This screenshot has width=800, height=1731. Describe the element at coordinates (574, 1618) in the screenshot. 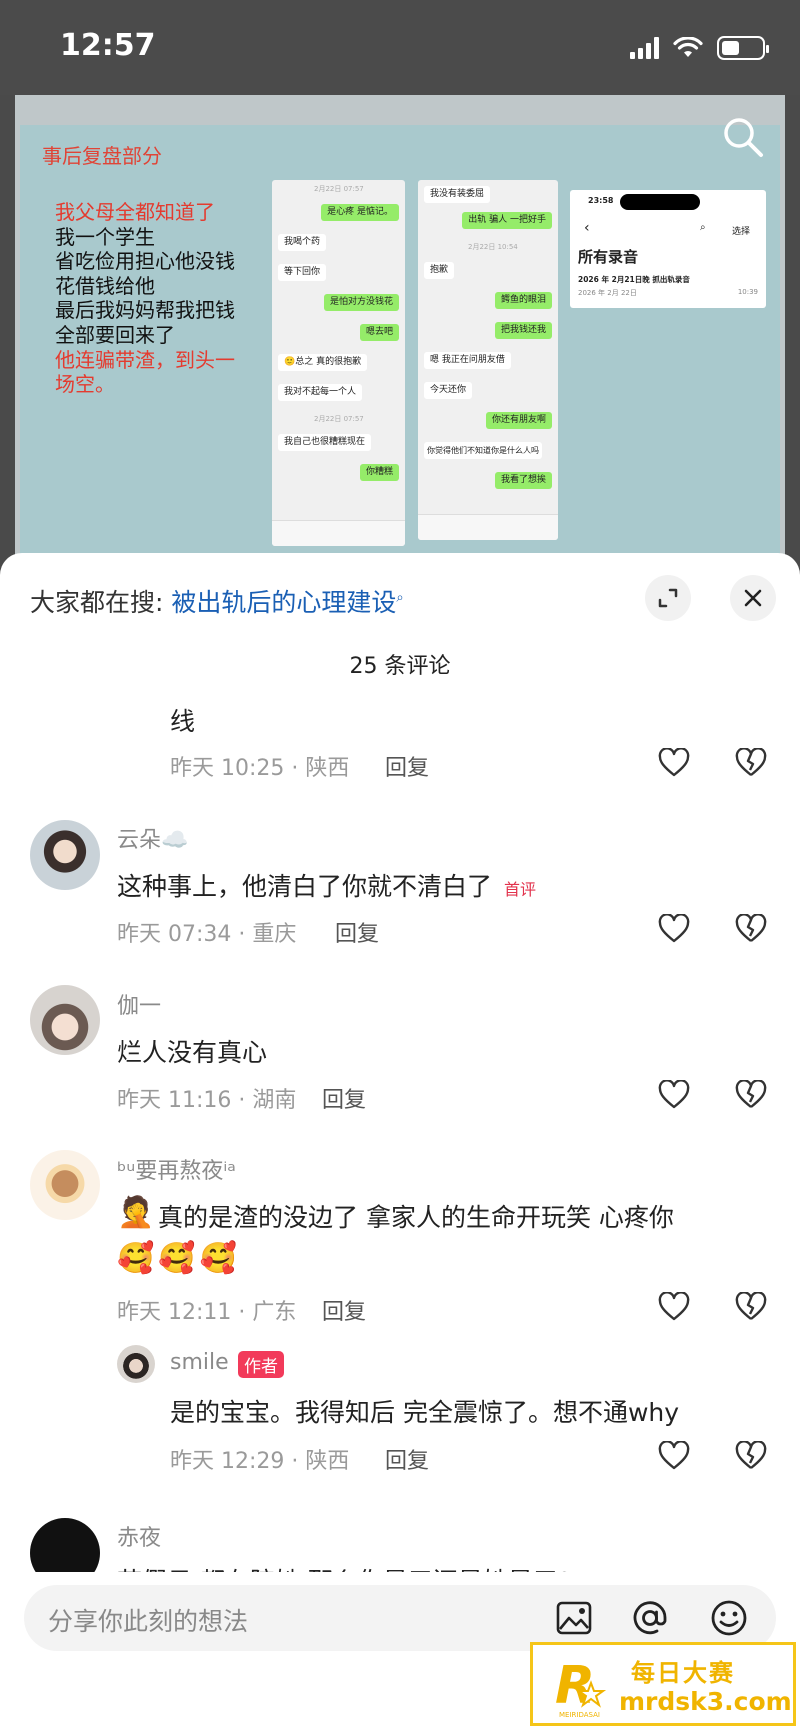

I see `image-icon` at that location.